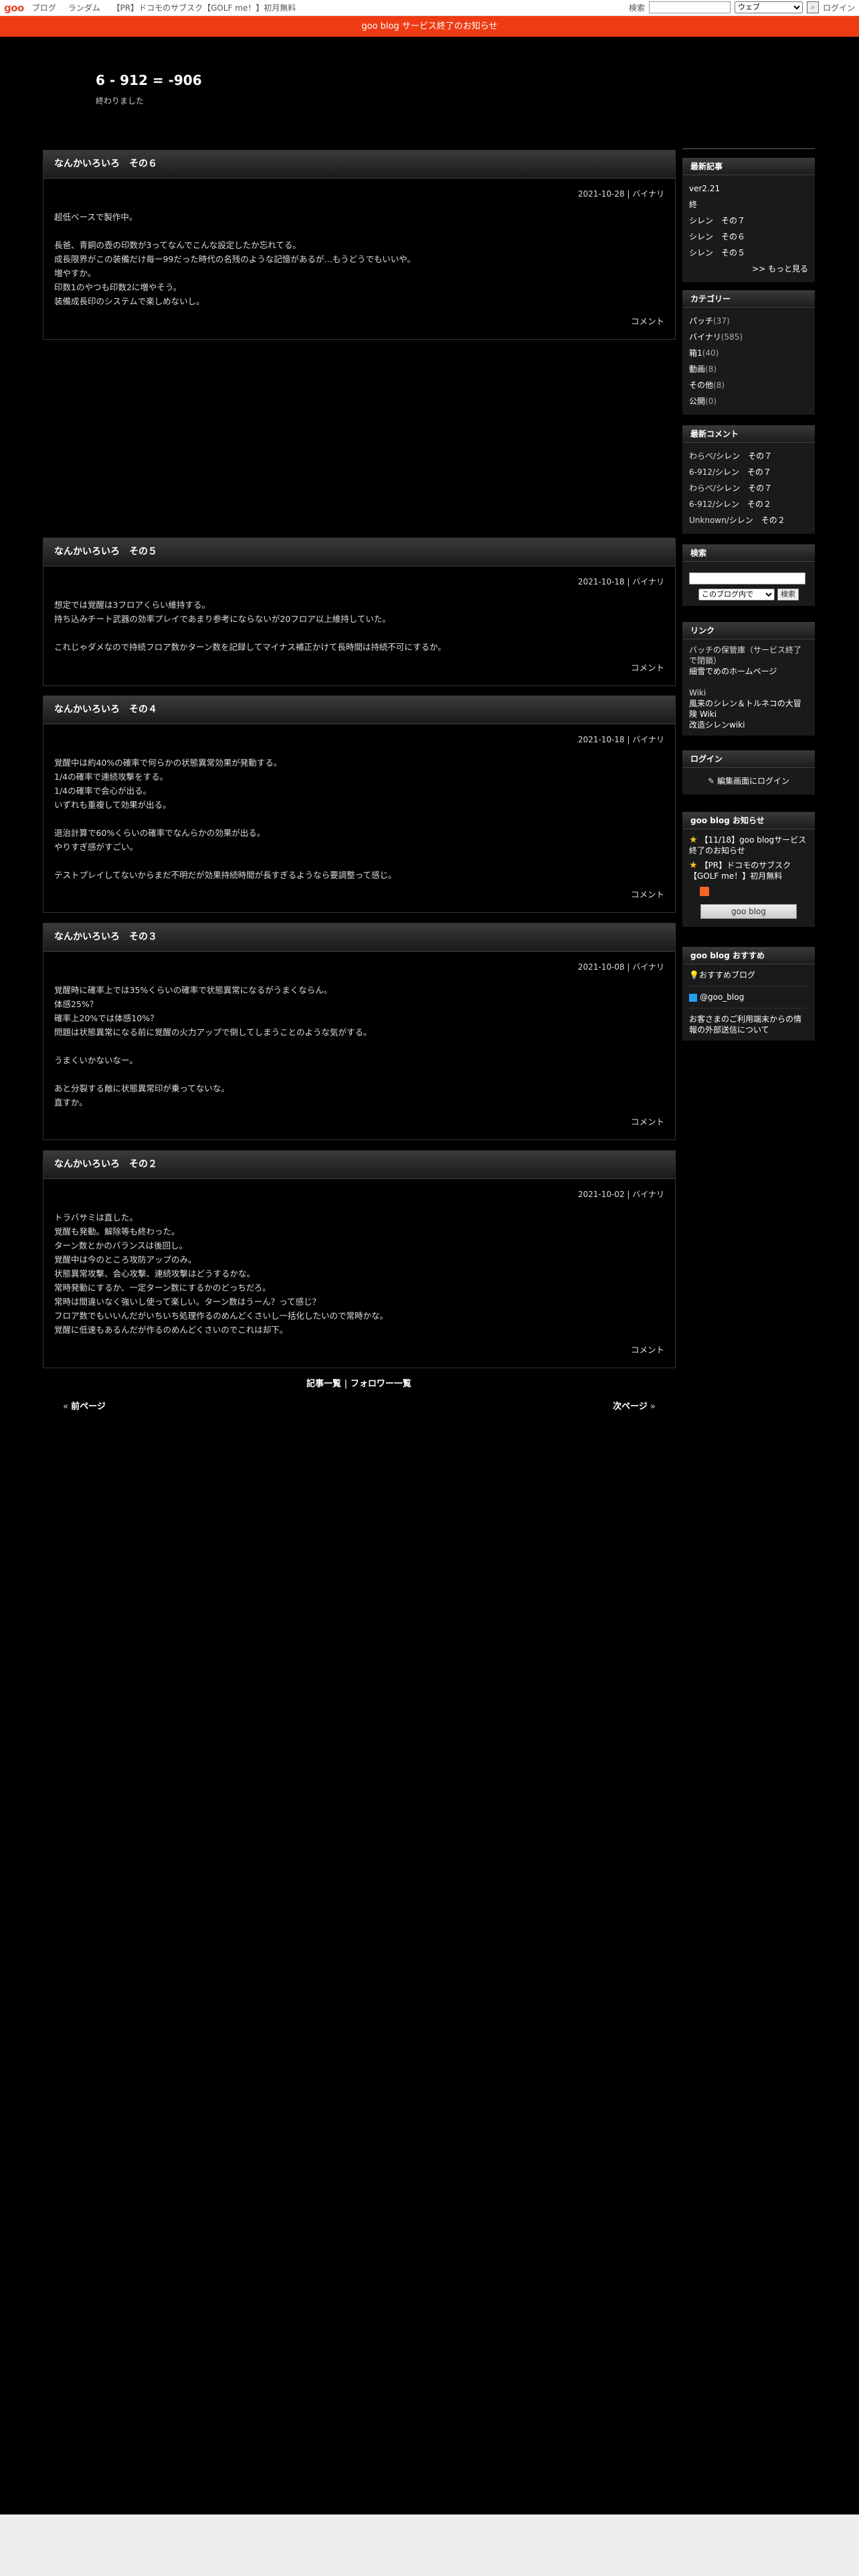 This screenshot has height=2576, width=859. What do you see at coordinates (711, 401) in the screenshot?
I see `category-count: (0)` at bounding box center [711, 401].